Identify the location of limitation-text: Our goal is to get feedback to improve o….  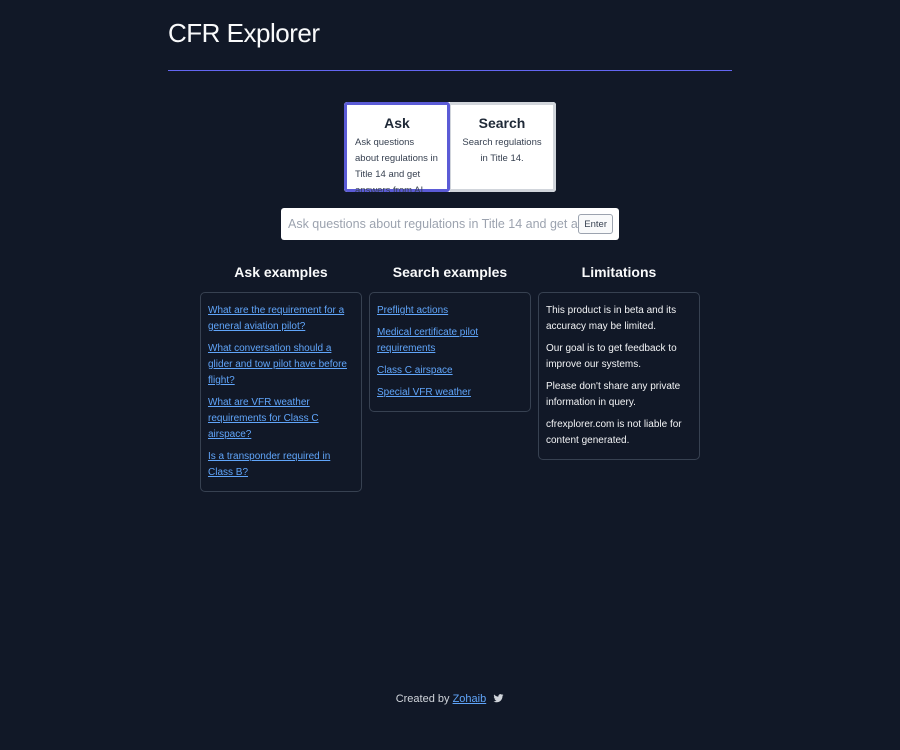
(611, 356).